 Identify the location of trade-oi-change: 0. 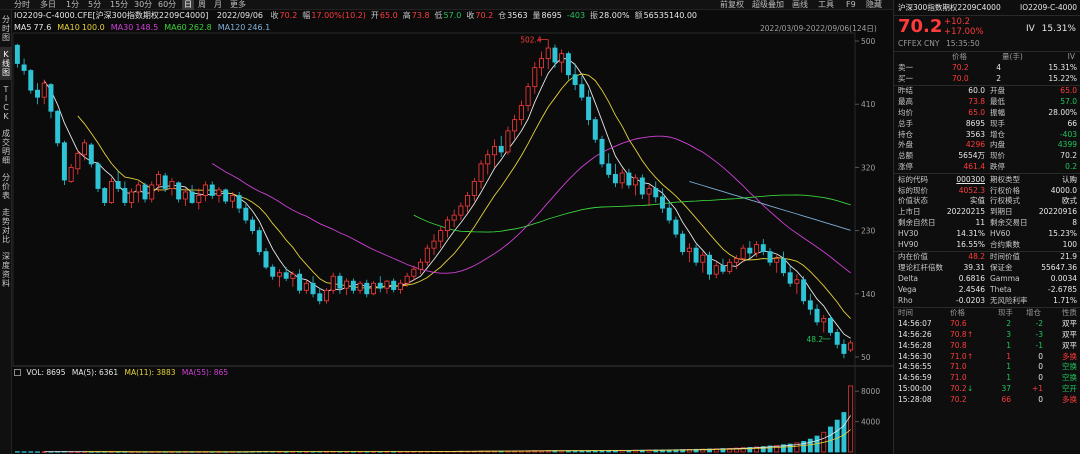
(1040, 399).